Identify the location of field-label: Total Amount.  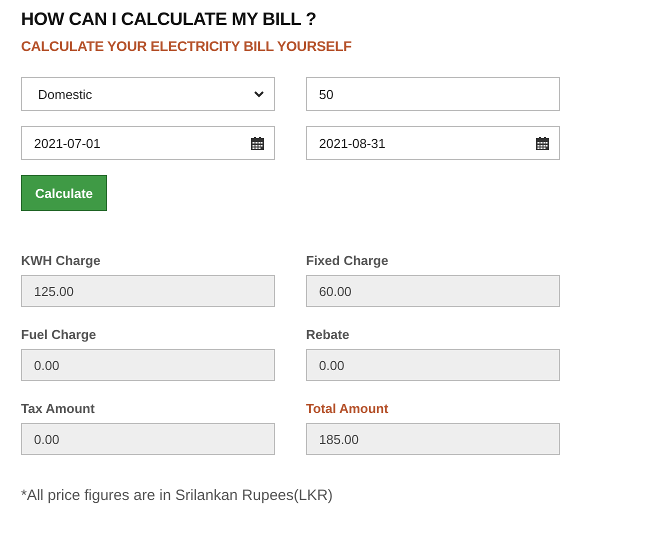
(348, 409).